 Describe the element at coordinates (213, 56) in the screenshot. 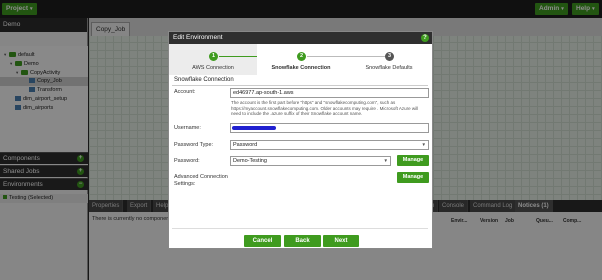

I see `step-number: 1` at that location.